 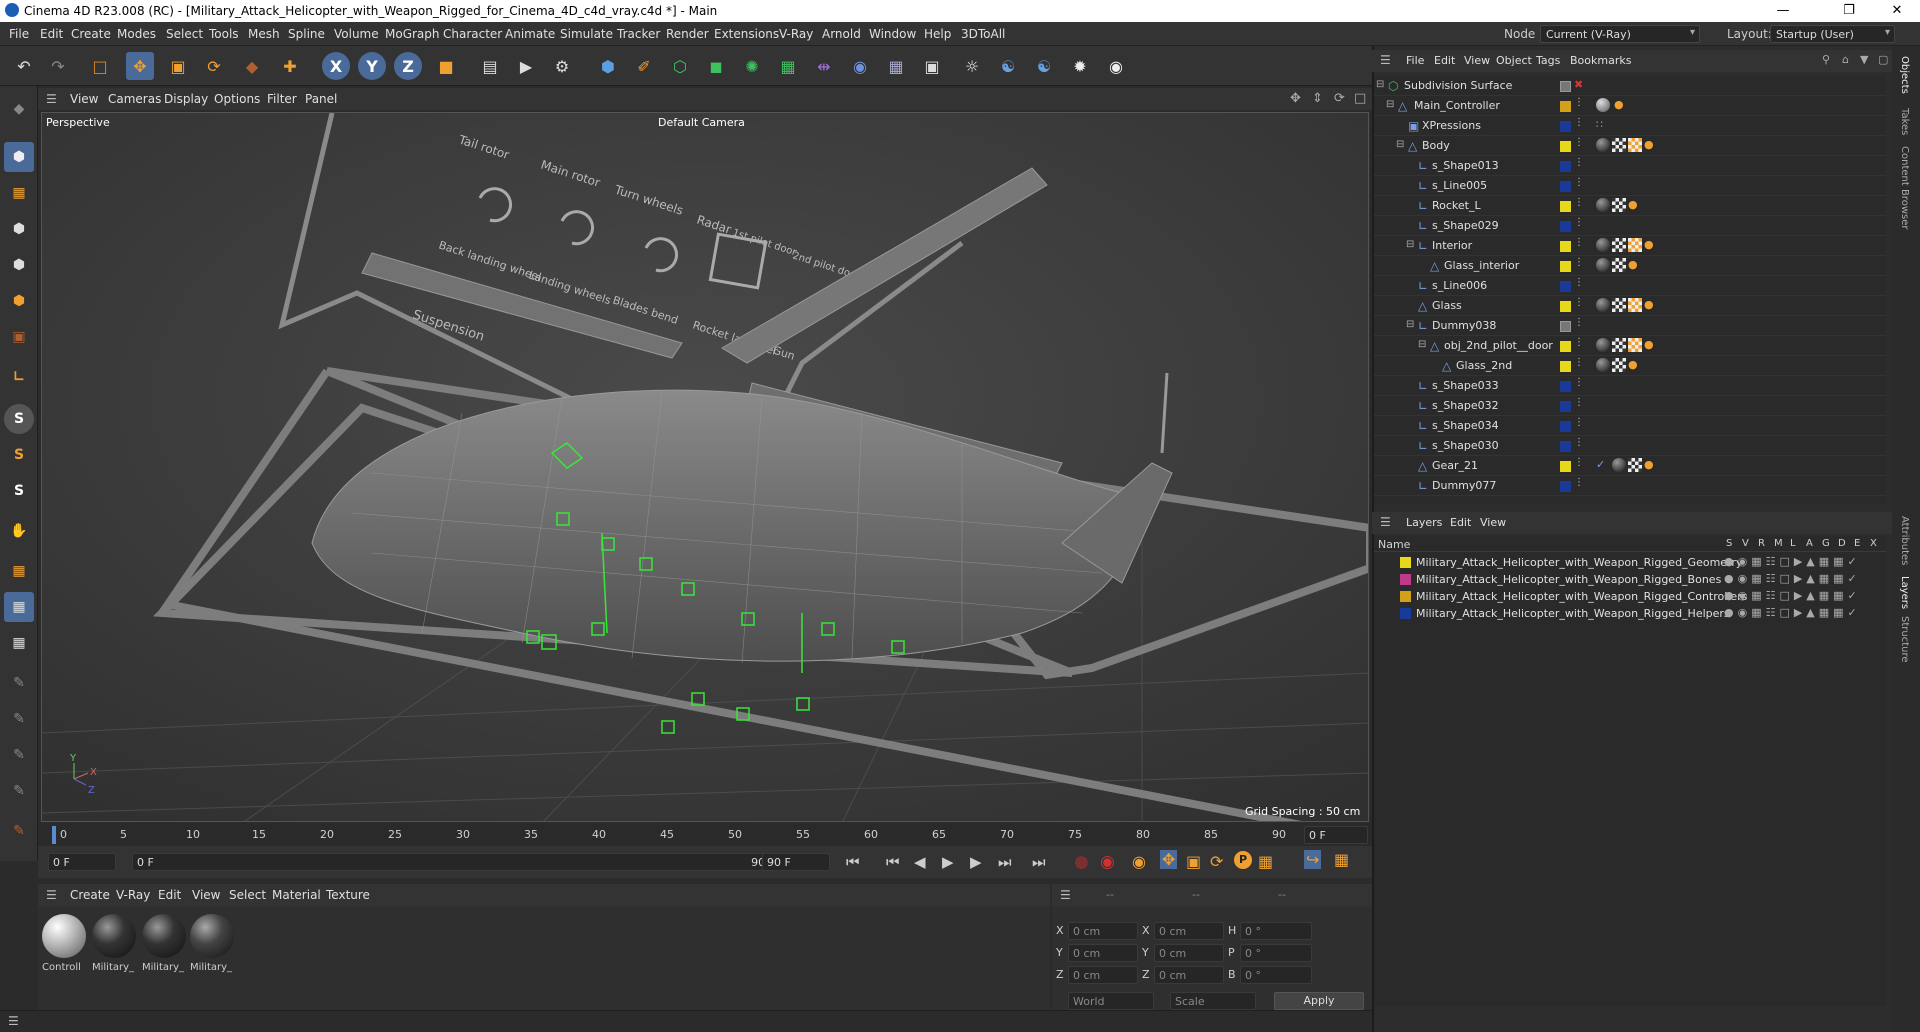 What do you see at coordinates (133, 895) in the screenshot?
I see `material-menu-vray: V-Ray` at bounding box center [133, 895].